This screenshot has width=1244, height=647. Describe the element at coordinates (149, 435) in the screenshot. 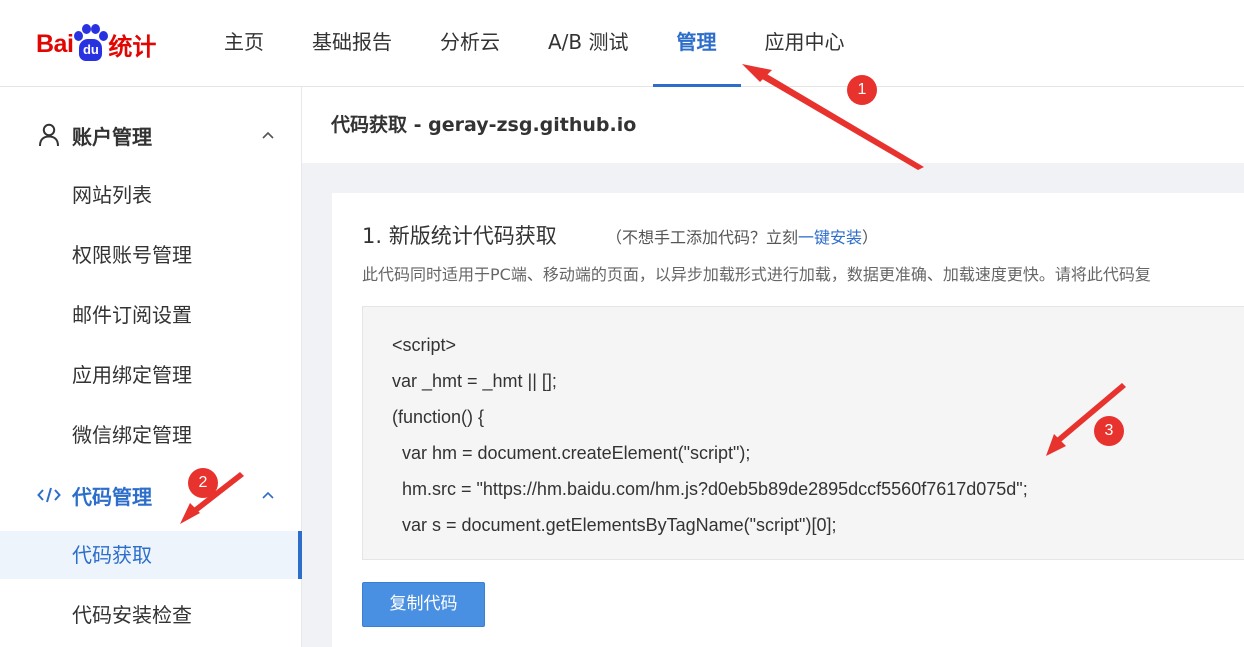

I see `sidebar-item-wechat-binding: 微信绑定管理` at that location.